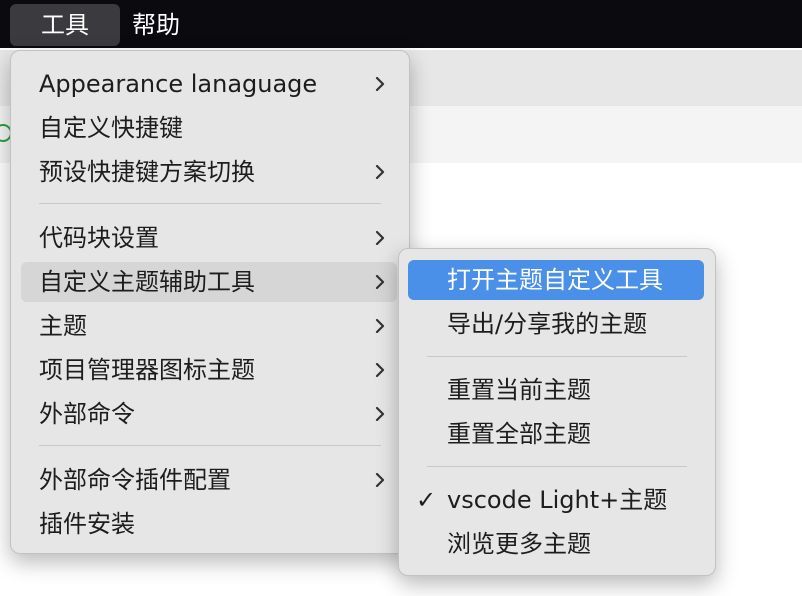 Image resolution: width=802 pixels, height=596 pixels. I want to click on menu-item-appearance-language: Appearance lanaguage, so click(209, 84).